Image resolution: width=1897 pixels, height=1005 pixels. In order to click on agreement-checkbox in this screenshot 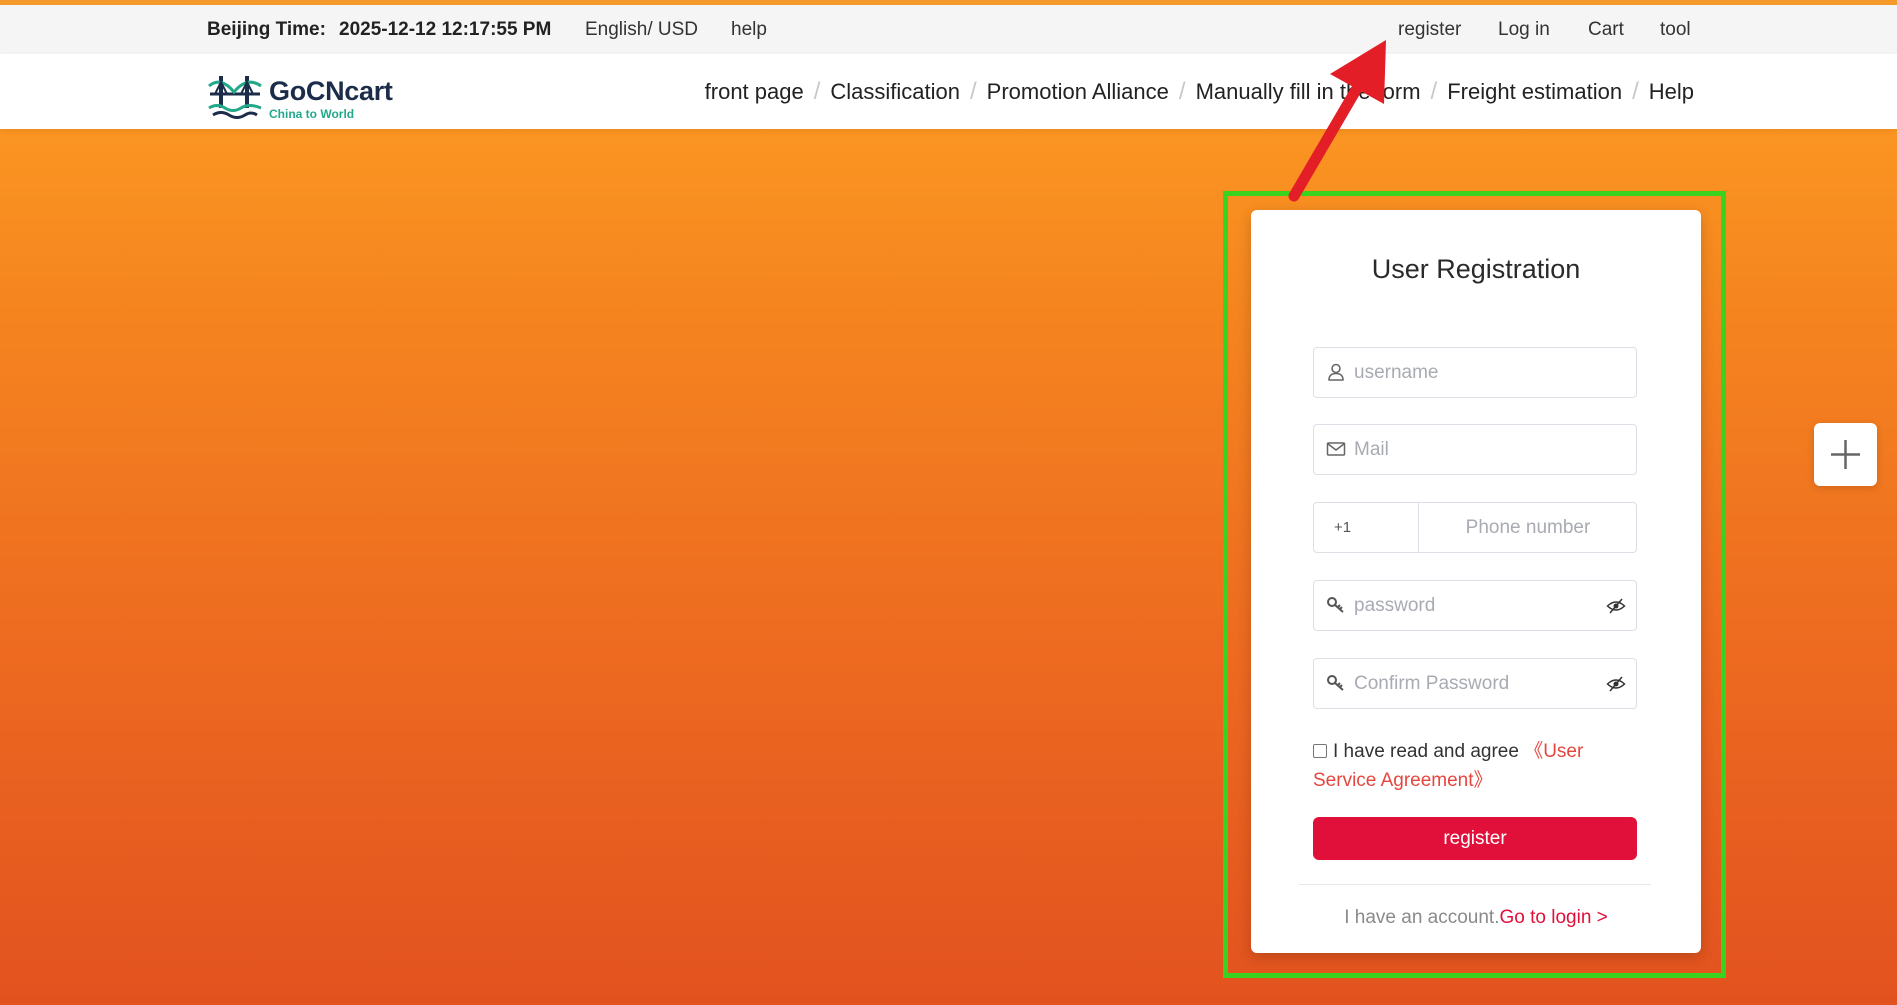, I will do `click(1320, 751)`.